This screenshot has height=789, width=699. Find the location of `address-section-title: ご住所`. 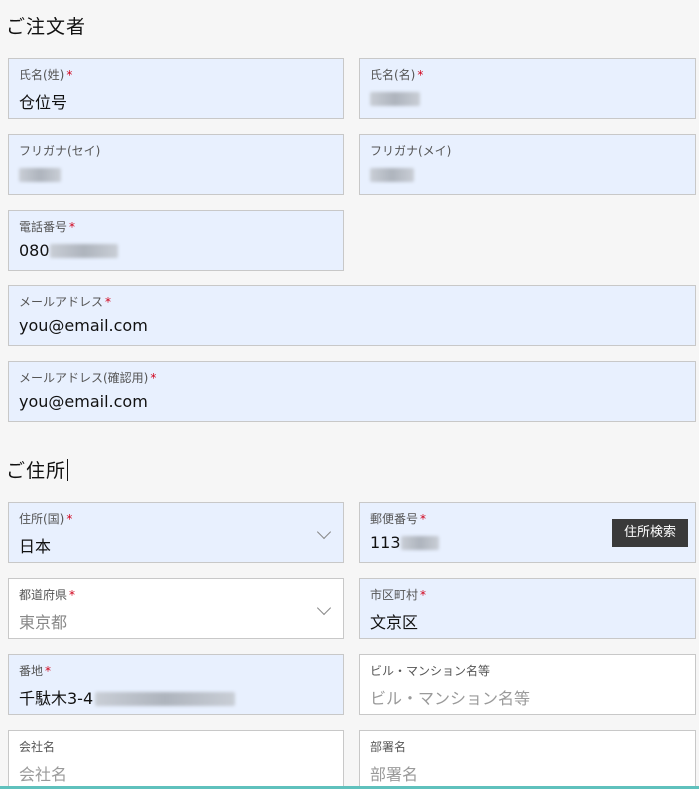

address-section-title: ご住所 is located at coordinates (37, 470).